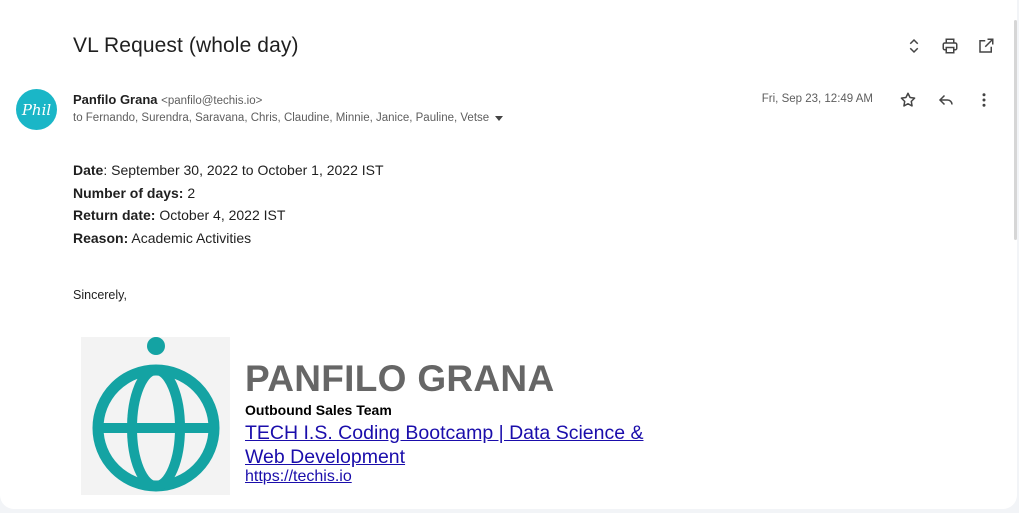  I want to click on show-details-caret-icon, so click(499, 118).